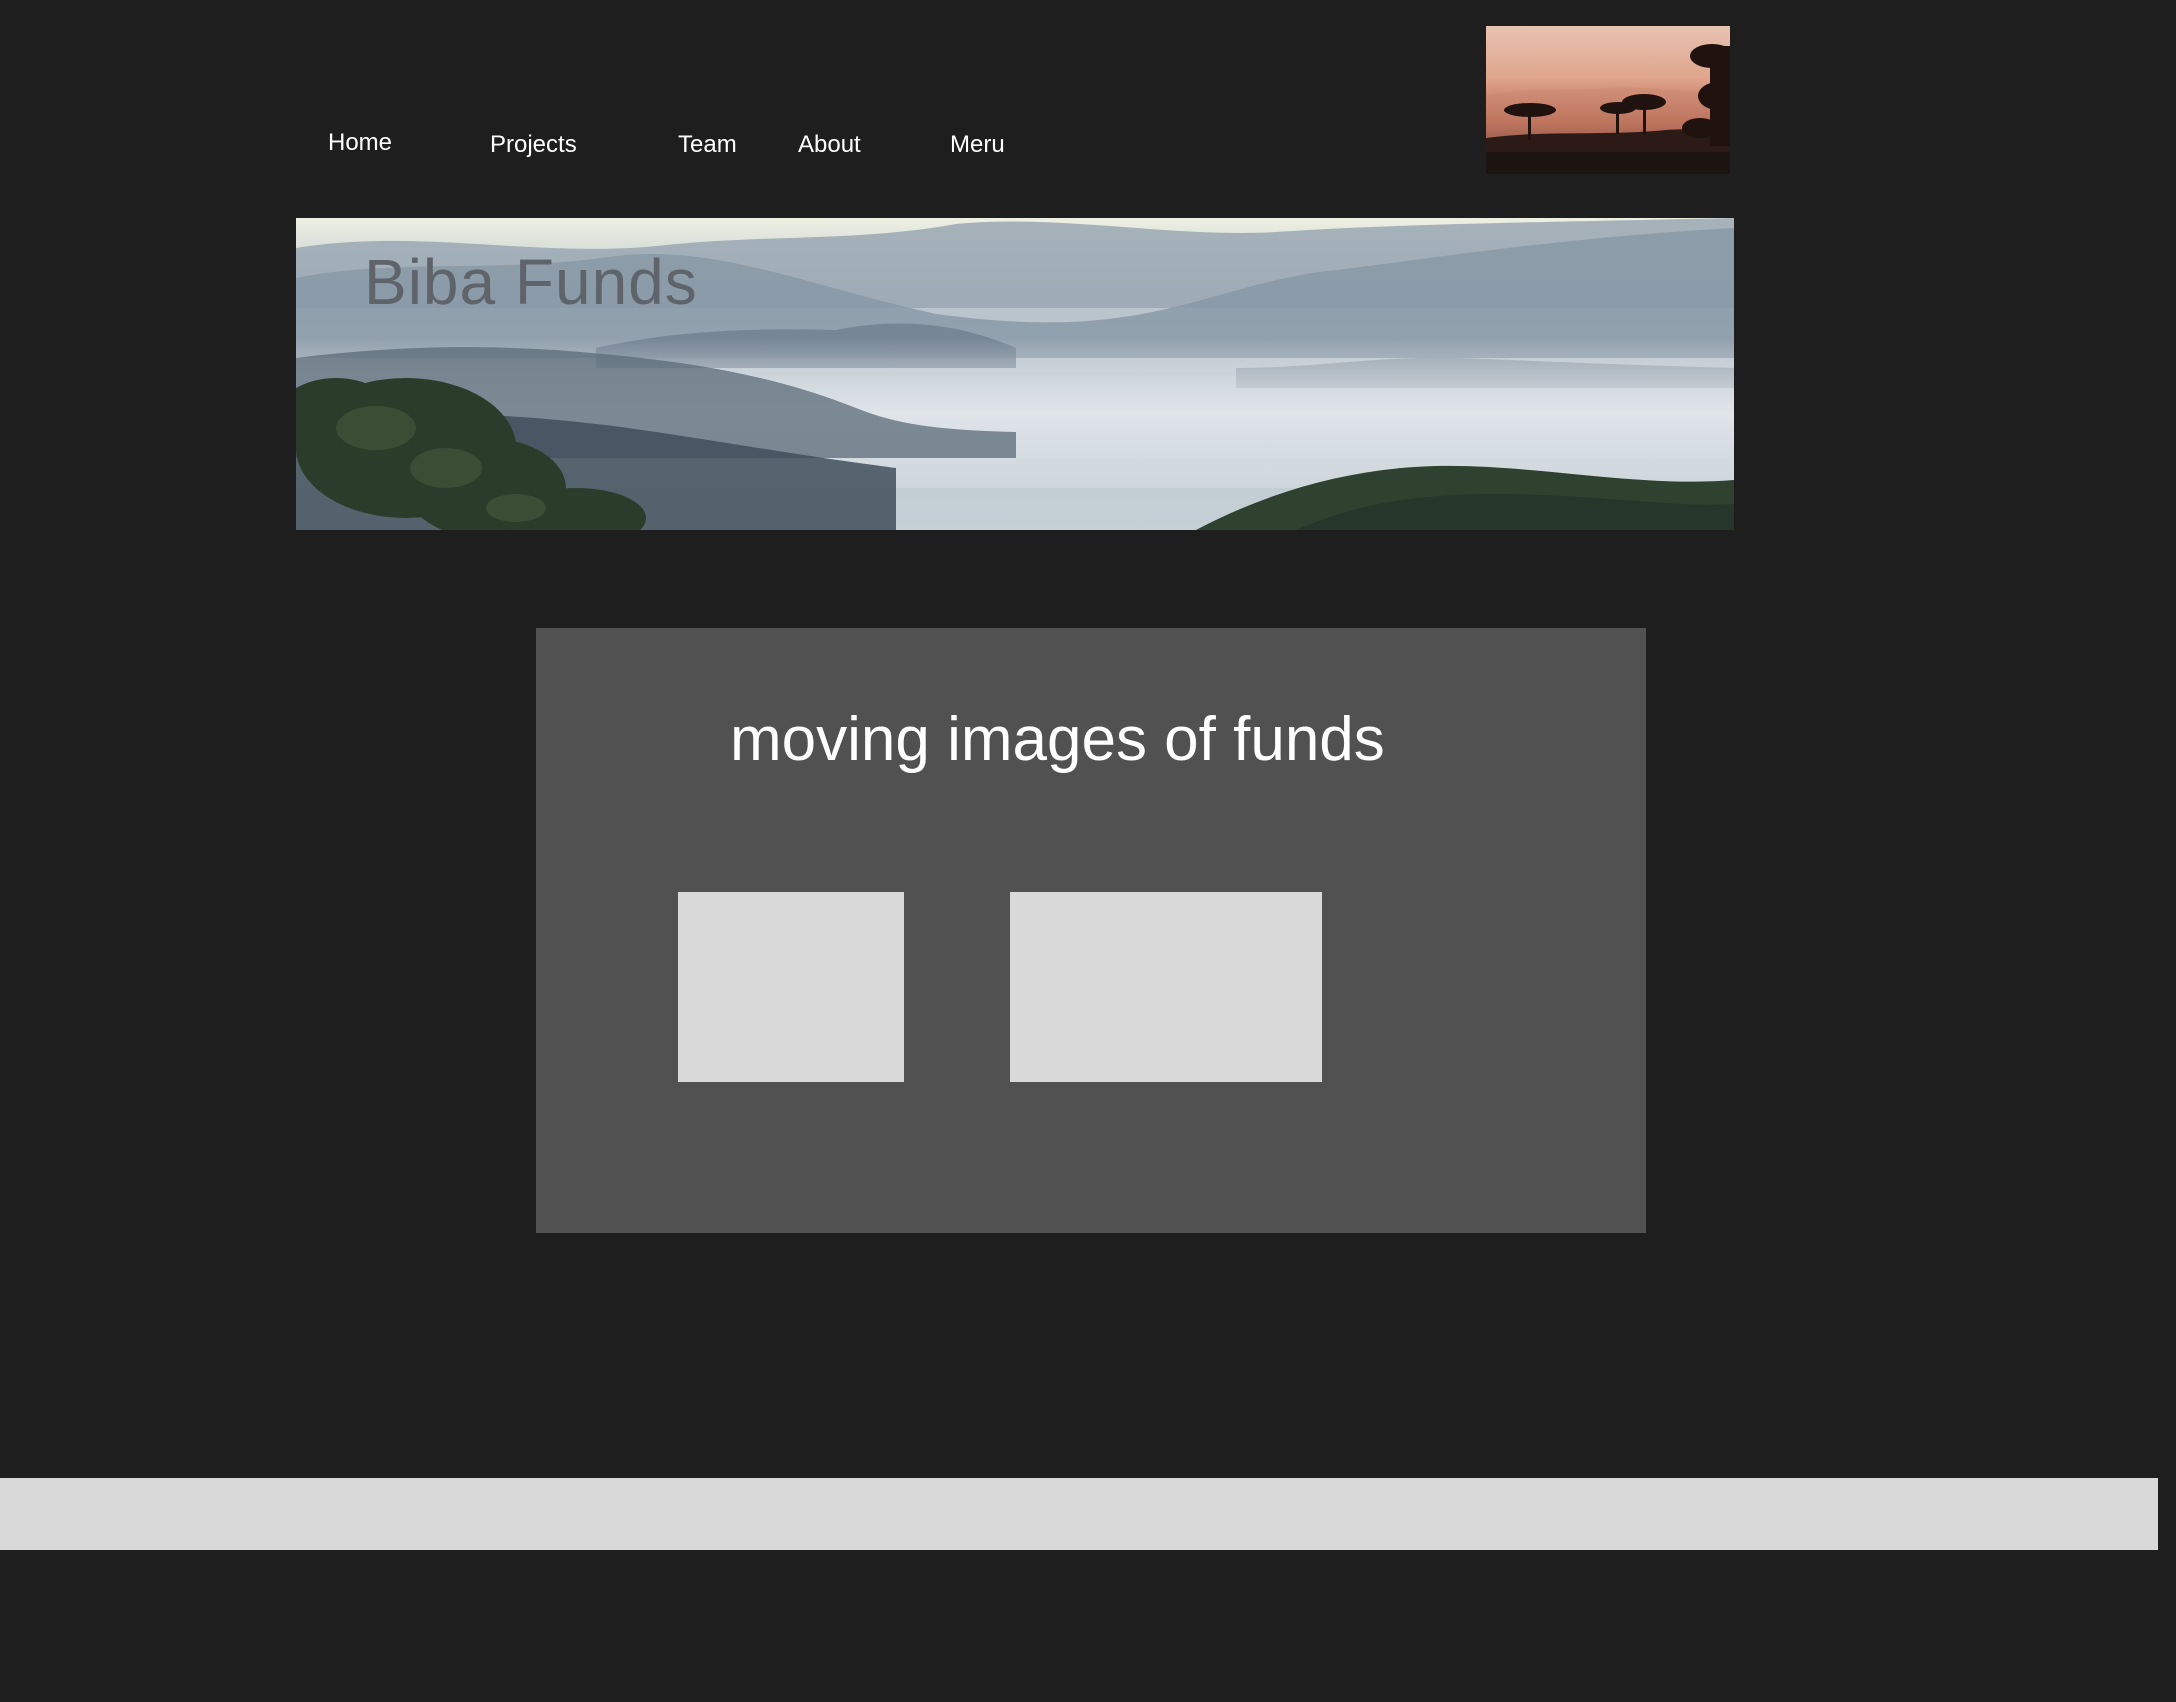 The width and height of the screenshot is (2176, 1702). Describe the element at coordinates (1608, 100) in the screenshot. I see `logo-image` at that location.